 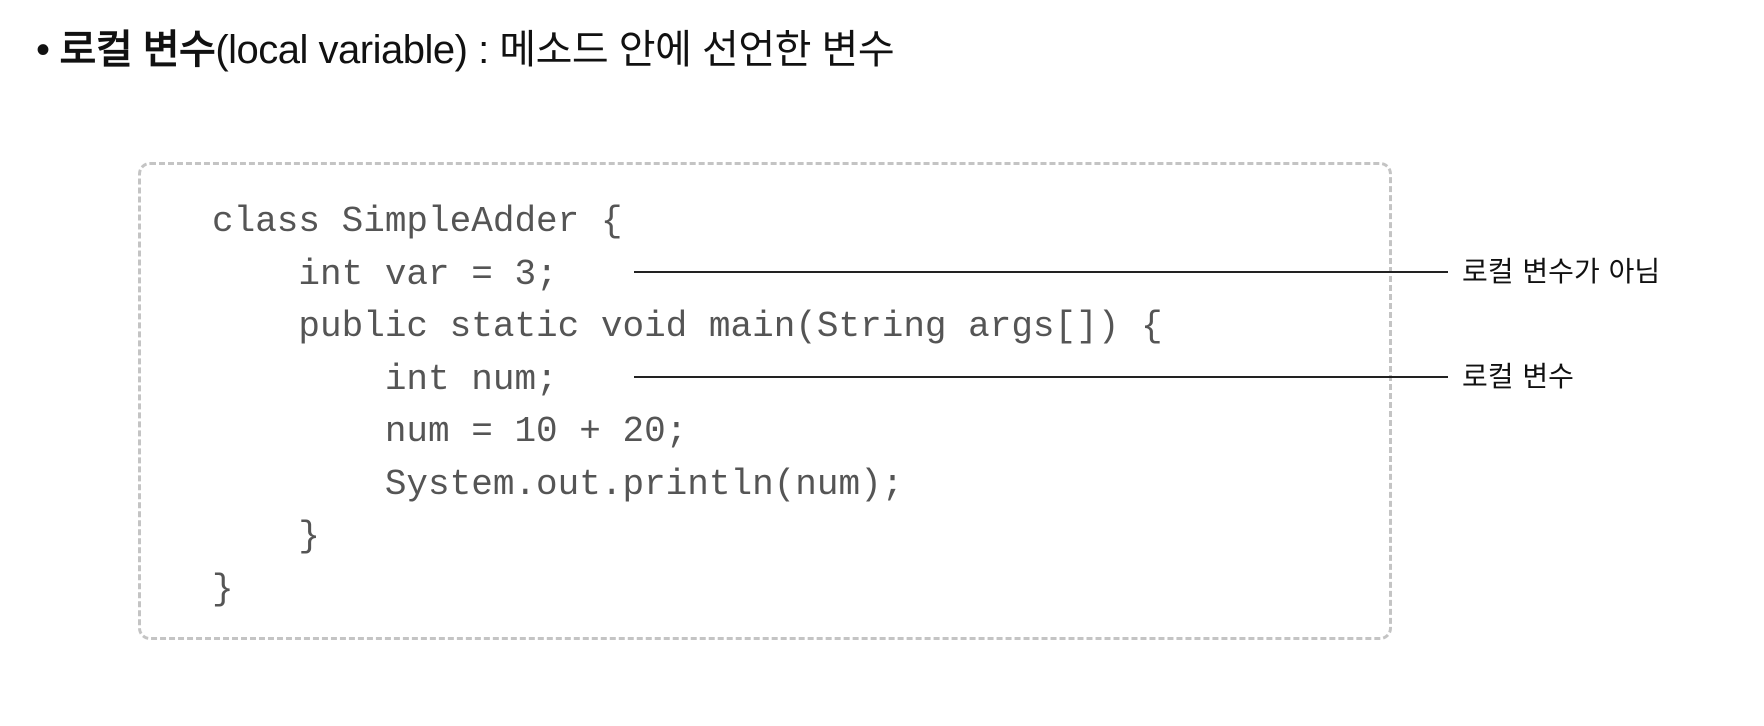 What do you see at coordinates (687, 326) in the screenshot?
I see `code-line: public static void main(String args[]) {` at bounding box center [687, 326].